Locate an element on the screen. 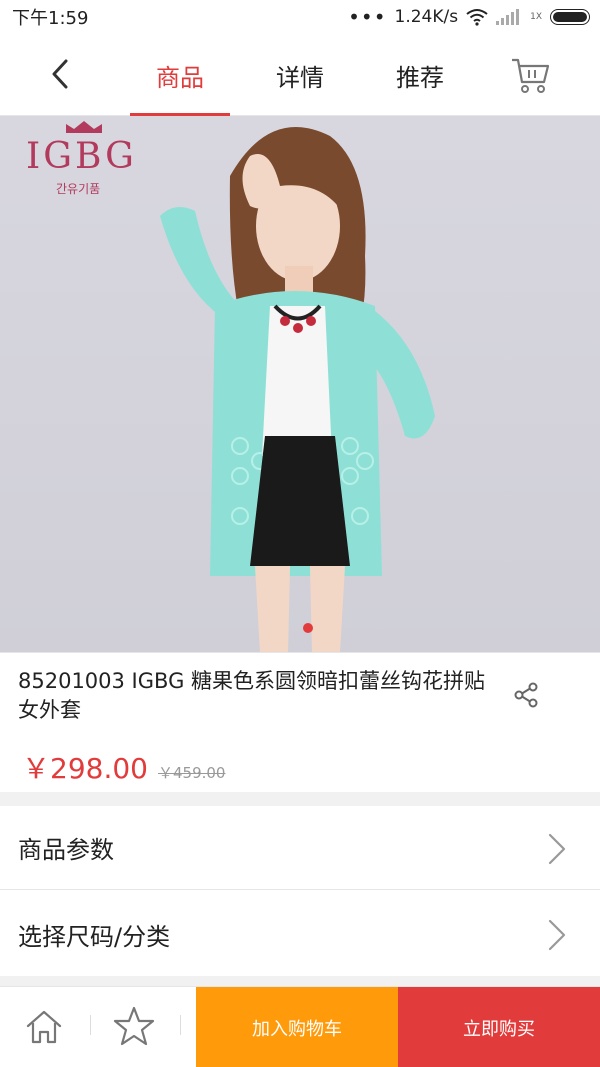 The width and height of the screenshot is (600, 1067). wifi-icon is located at coordinates (477, 17).